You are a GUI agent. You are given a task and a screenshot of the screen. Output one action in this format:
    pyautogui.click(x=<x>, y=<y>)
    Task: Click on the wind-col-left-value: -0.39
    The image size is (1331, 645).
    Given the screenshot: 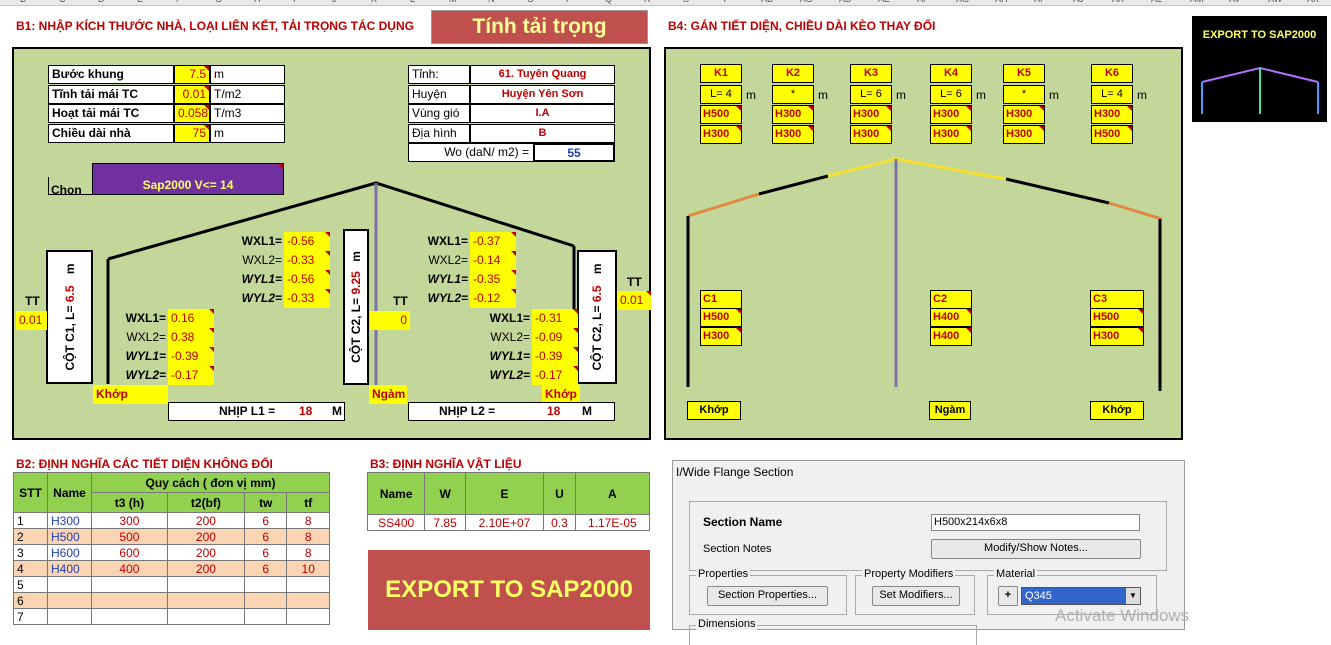 What is the action you would take?
    pyautogui.click(x=191, y=356)
    